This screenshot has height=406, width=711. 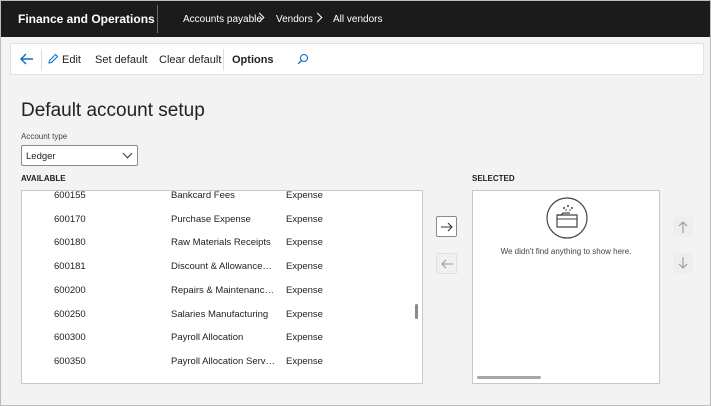 I want to click on move-up-button, so click(x=683, y=227).